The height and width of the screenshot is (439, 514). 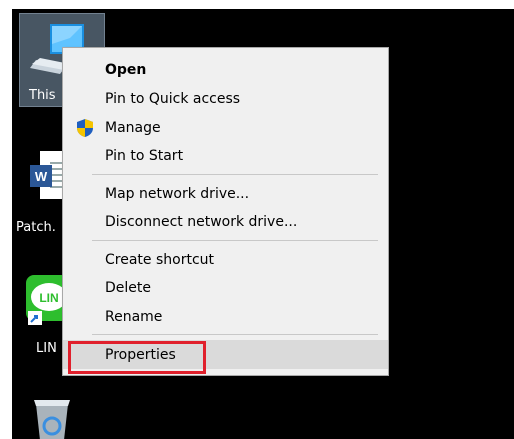 I want to click on menu-item-label: Pin to Start, so click(x=144, y=155).